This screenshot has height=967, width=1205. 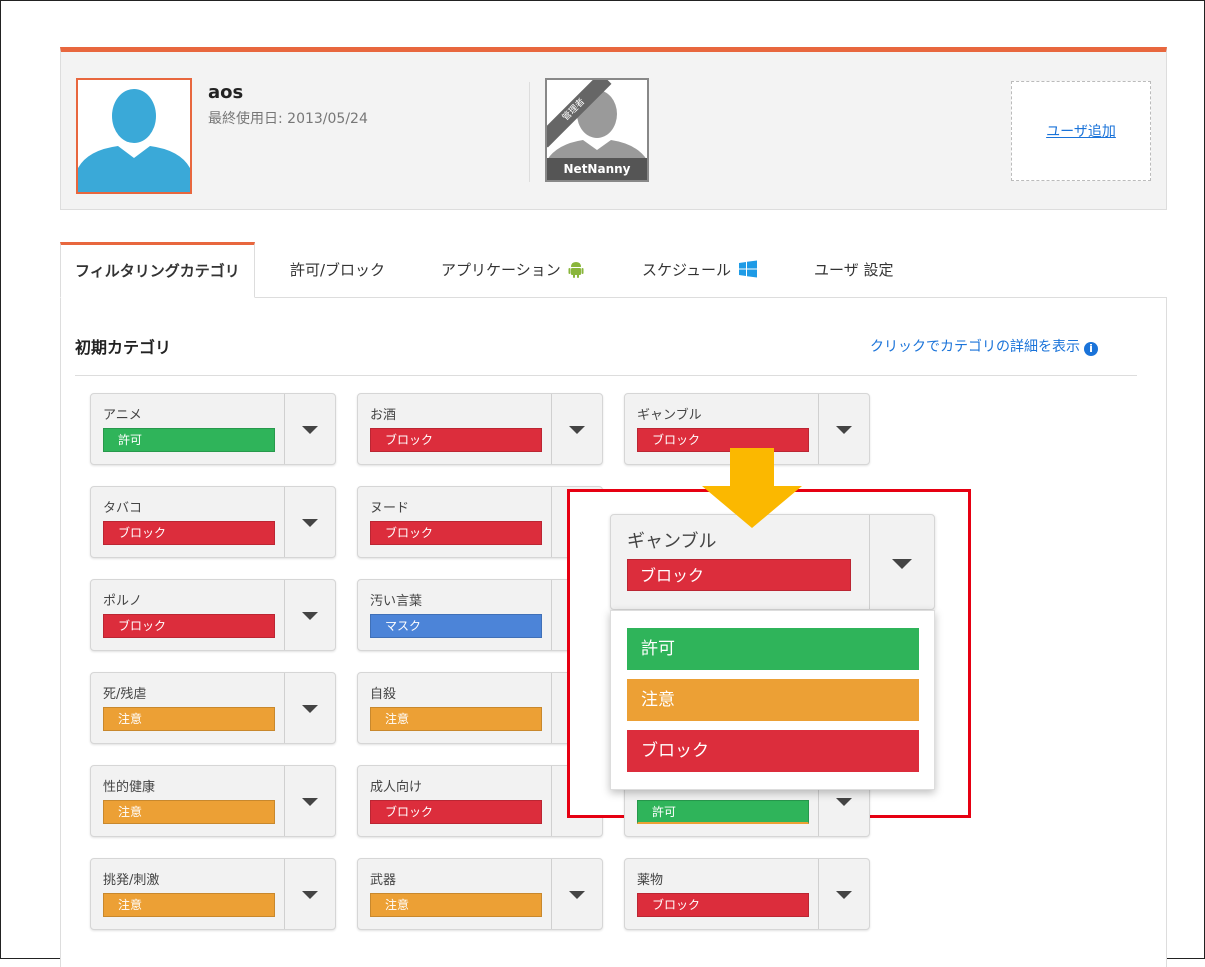 What do you see at coordinates (1091, 349) in the screenshot?
I see `info-icon: i` at bounding box center [1091, 349].